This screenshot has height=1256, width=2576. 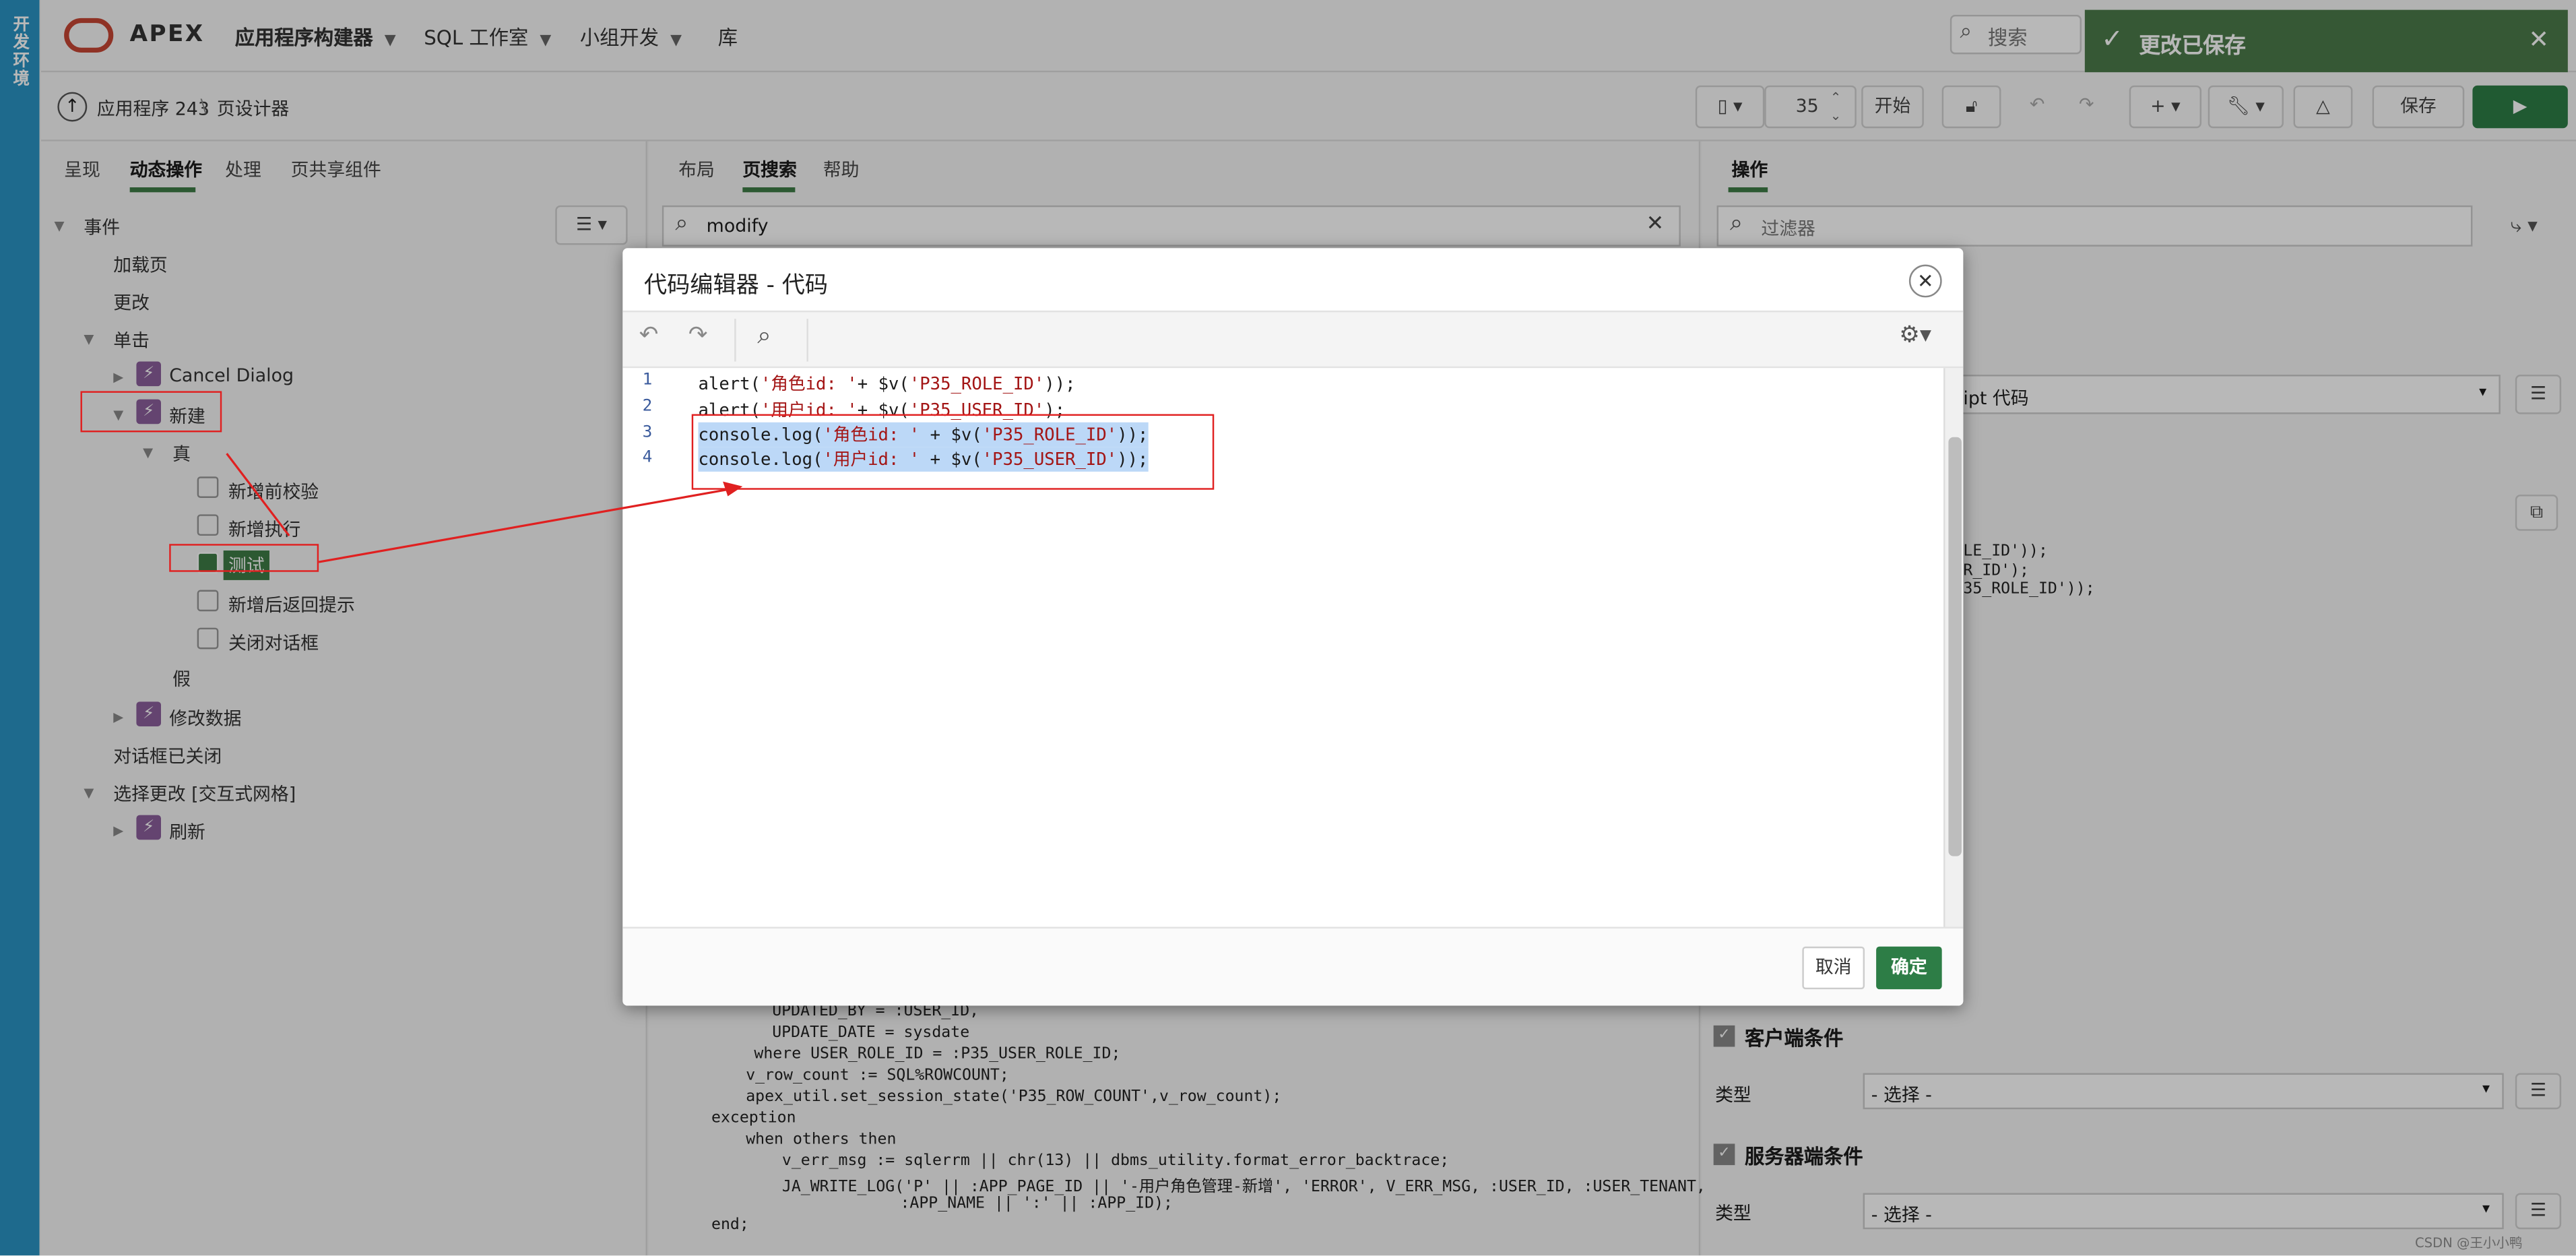 I want to click on annotation-arrows, so click(x=484, y=508).